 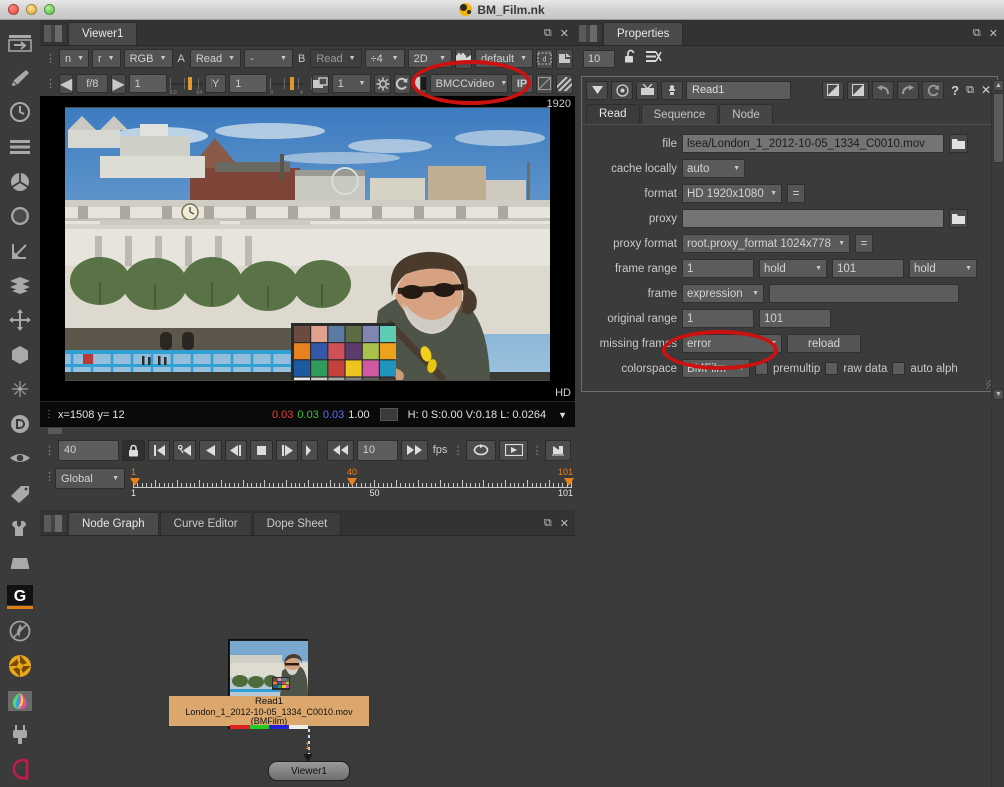 What do you see at coordinates (858, 90) in the screenshot?
I see `split-b-icon` at bounding box center [858, 90].